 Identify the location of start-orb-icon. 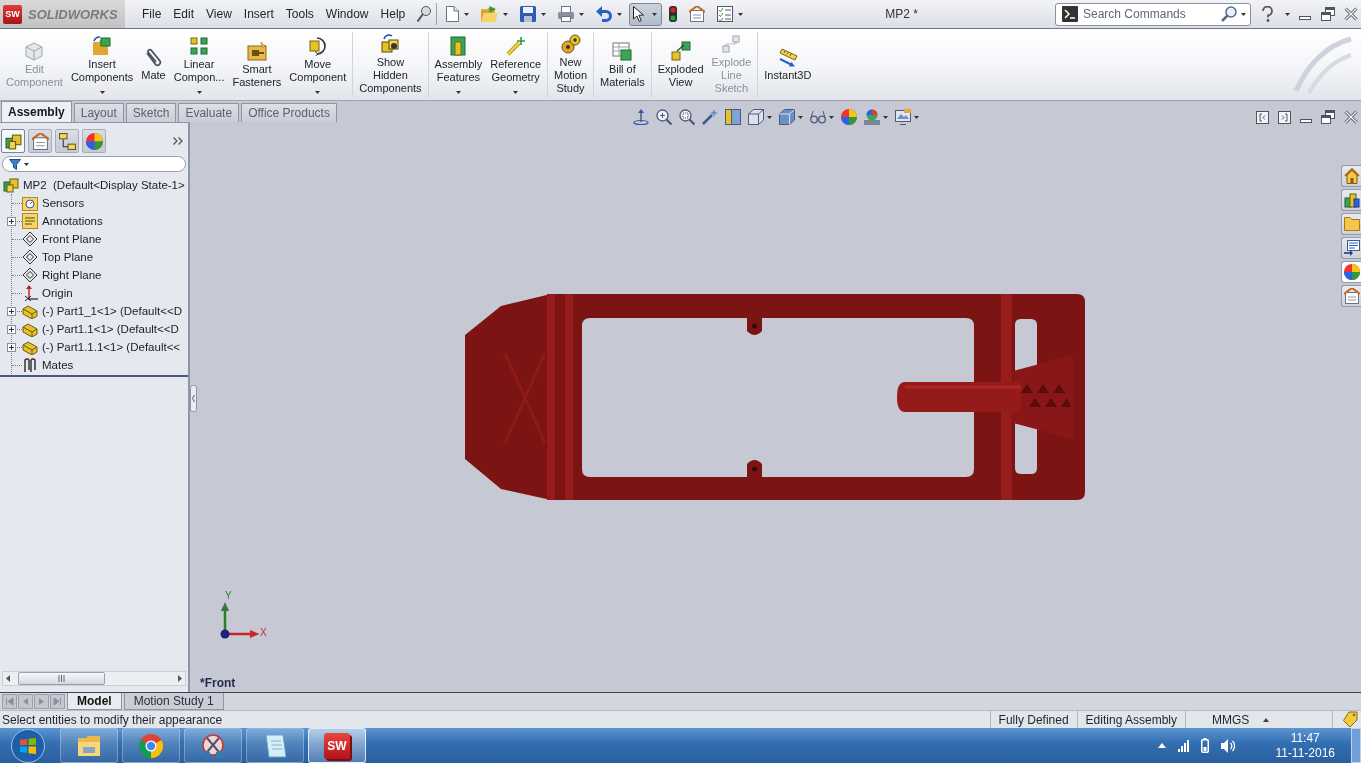
(28, 745).